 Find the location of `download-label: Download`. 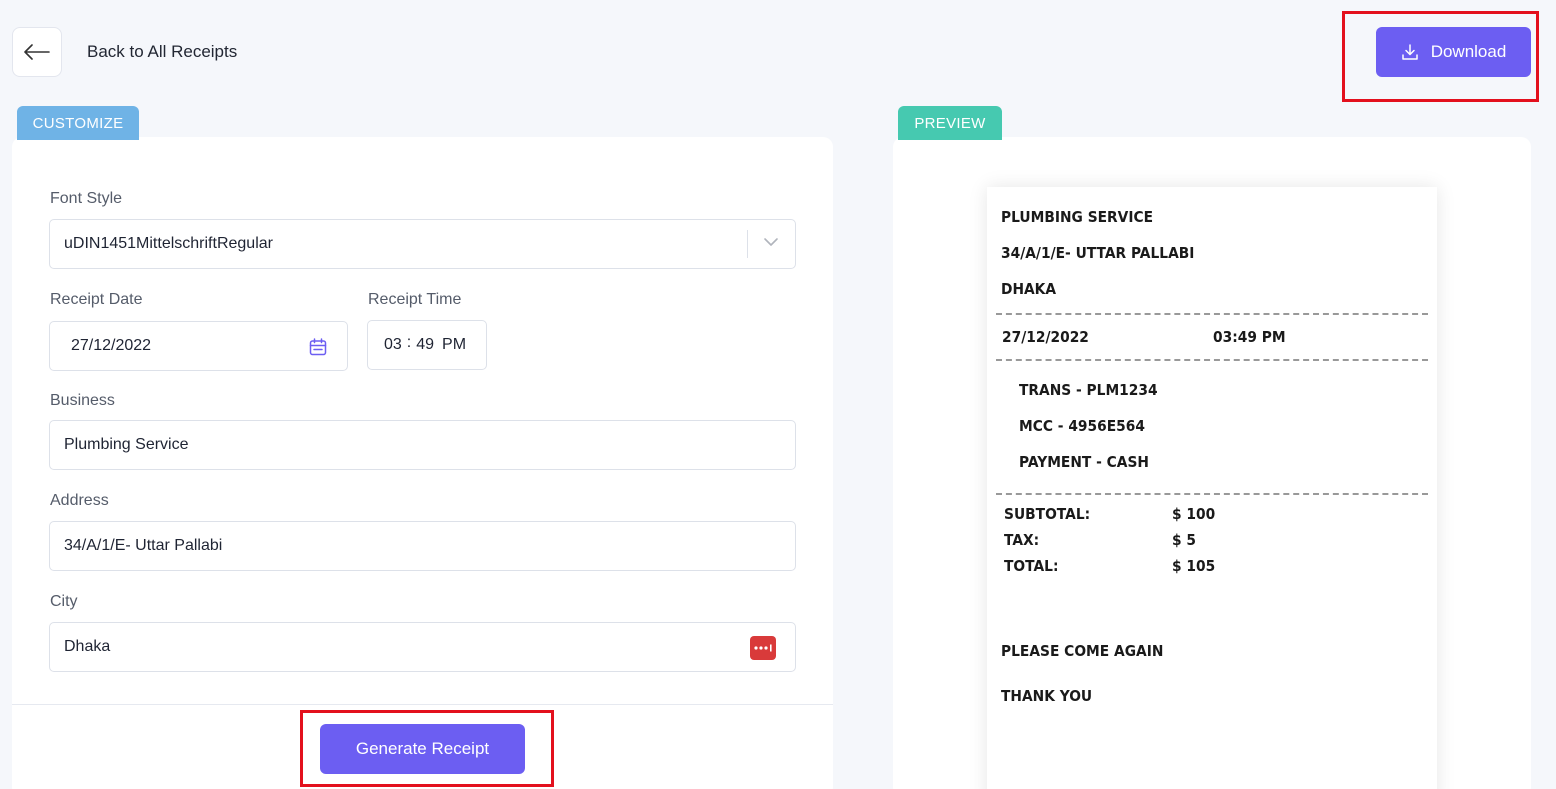

download-label: Download is located at coordinates (1468, 51).